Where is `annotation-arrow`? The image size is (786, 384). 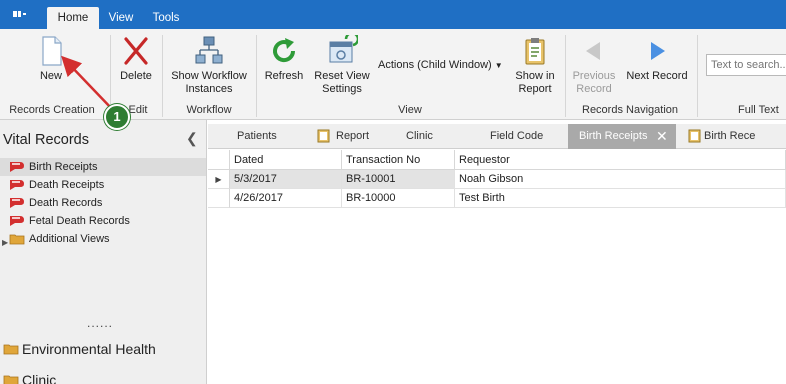 annotation-arrow is located at coordinates (87, 83).